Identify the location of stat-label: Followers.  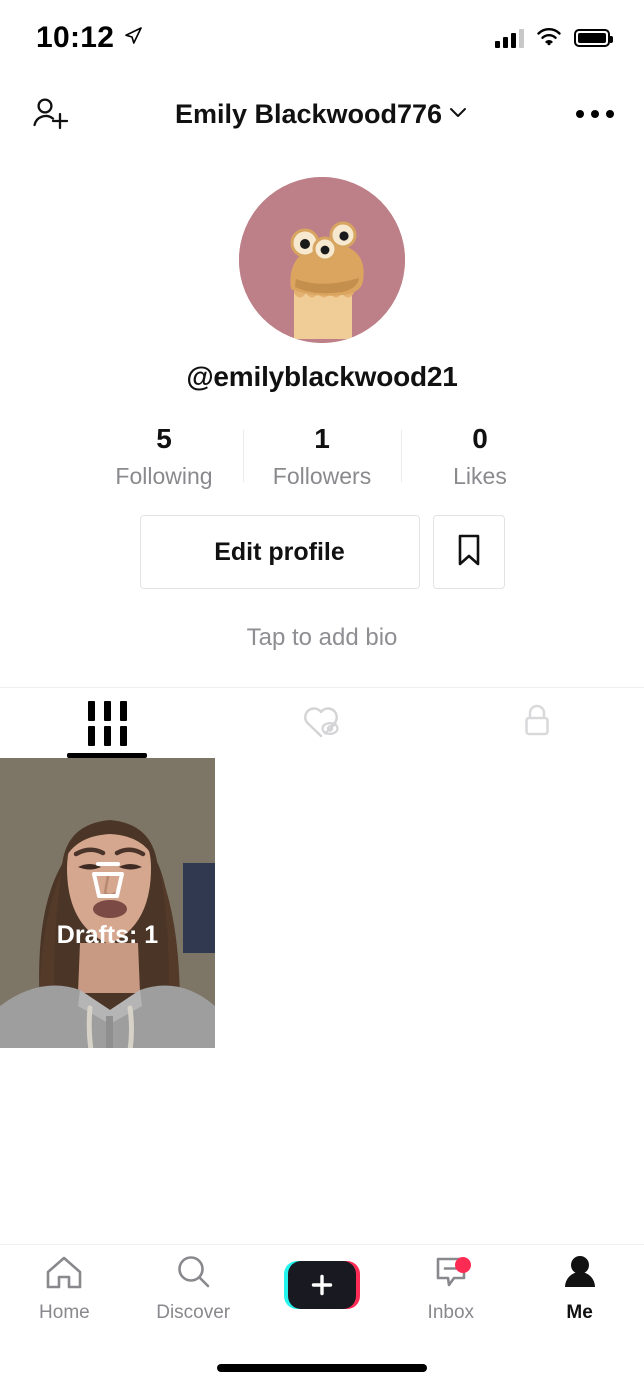
(322, 476).